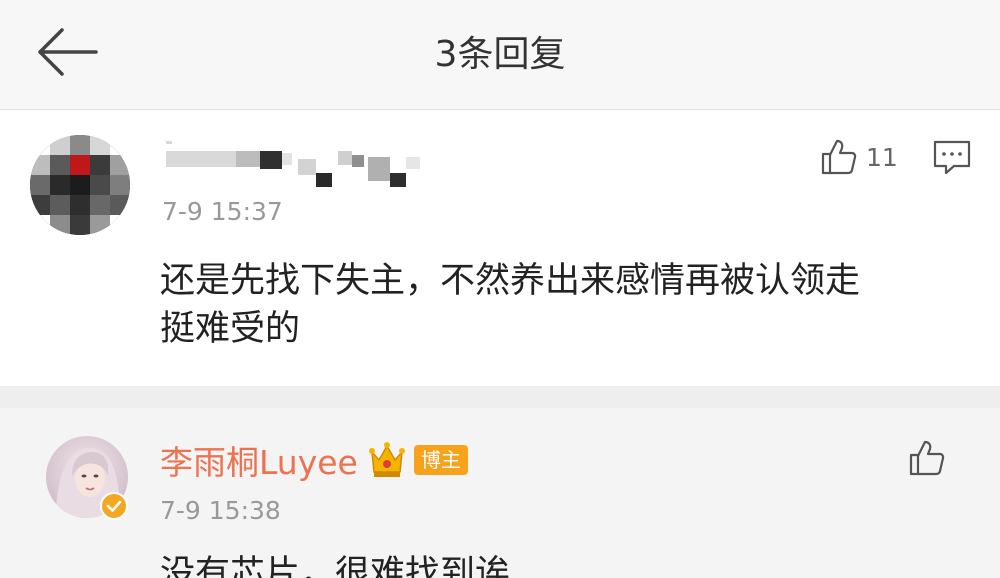  What do you see at coordinates (220, 510) in the screenshot?
I see `reply-time: 7-9 15:38` at bounding box center [220, 510].